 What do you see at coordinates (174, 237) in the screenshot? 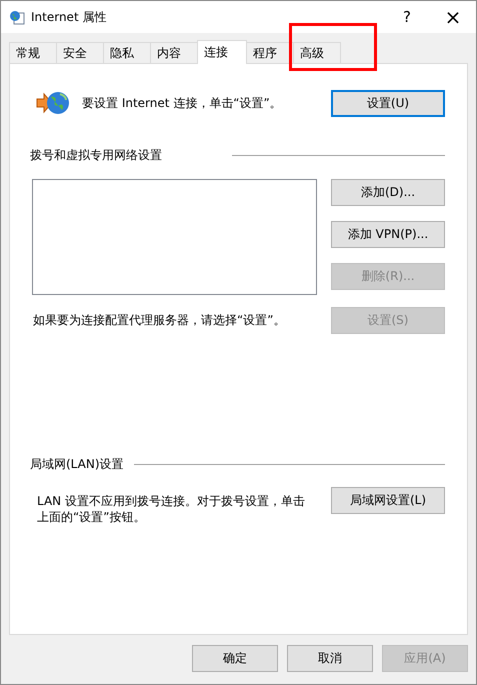
I see `connection-list` at bounding box center [174, 237].